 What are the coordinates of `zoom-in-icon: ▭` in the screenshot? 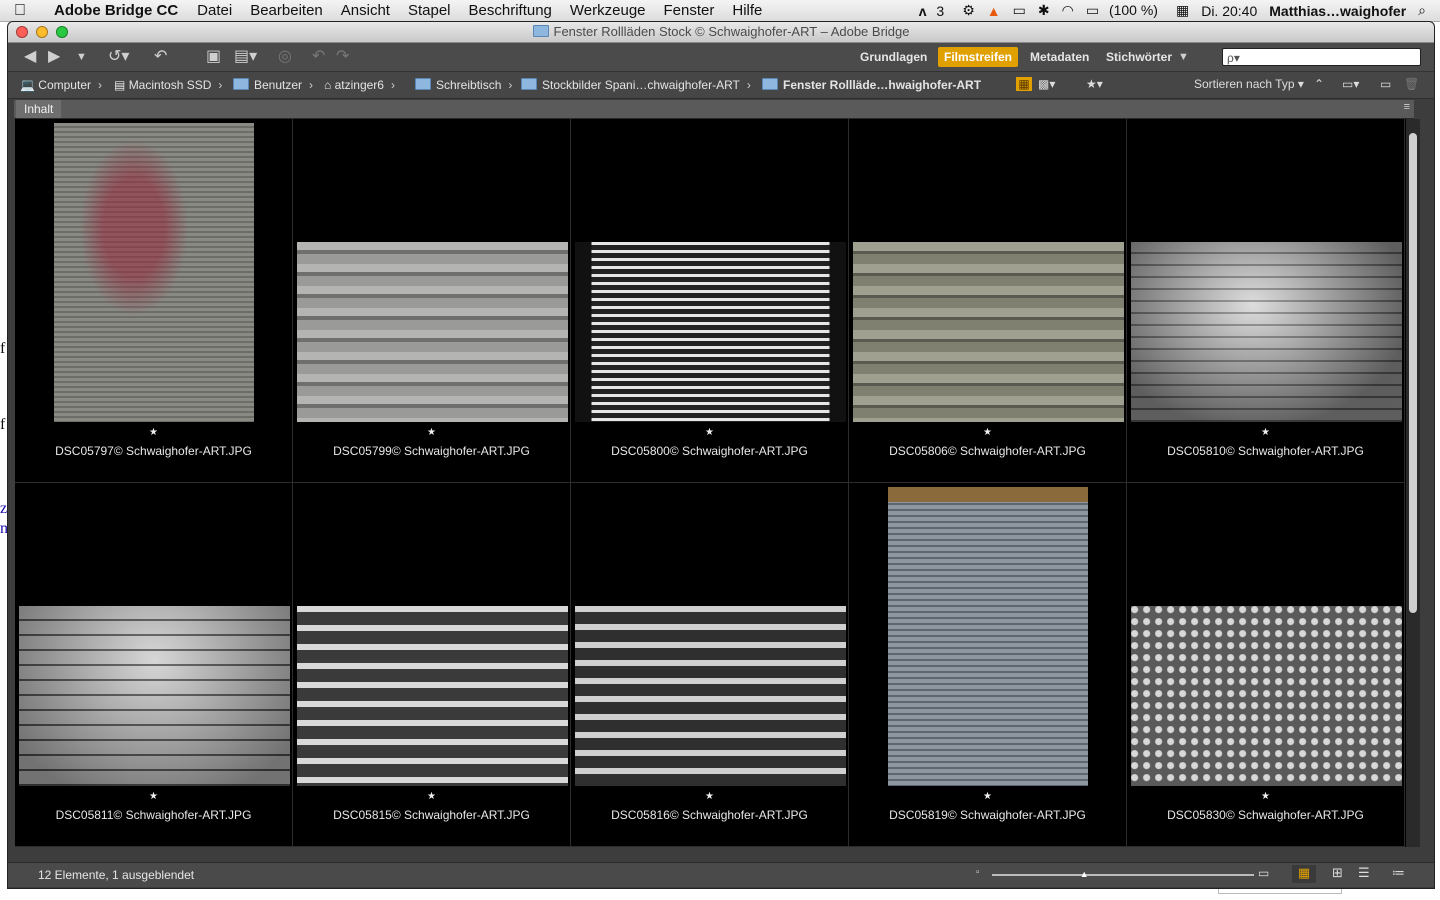 It's located at (1263, 873).